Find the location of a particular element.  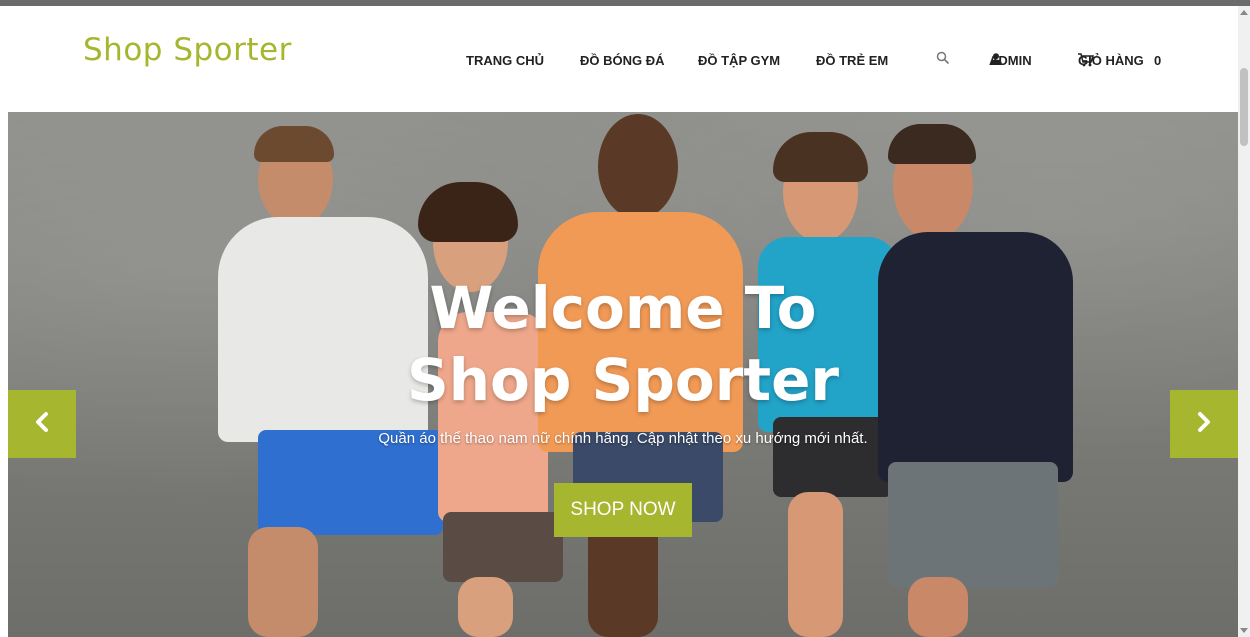

page-scrollbar is located at coordinates (1244, 321).